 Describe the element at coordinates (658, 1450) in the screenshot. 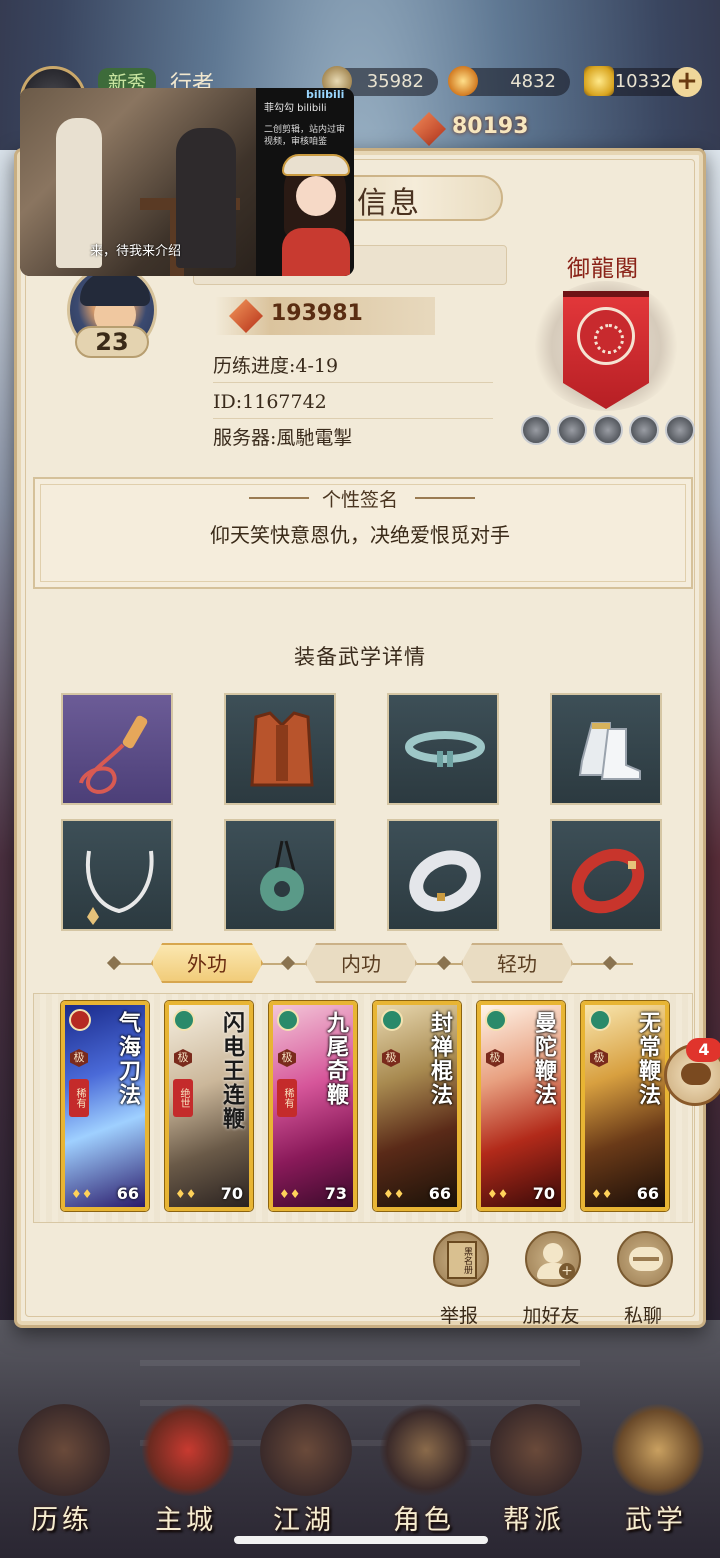

I see `scroll-icon` at that location.